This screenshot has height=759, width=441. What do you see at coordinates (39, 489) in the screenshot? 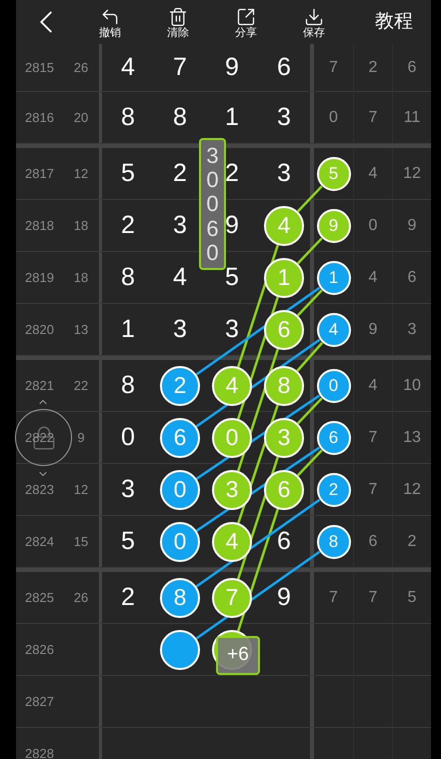
I see `issue-number: 2823` at bounding box center [39, 489].